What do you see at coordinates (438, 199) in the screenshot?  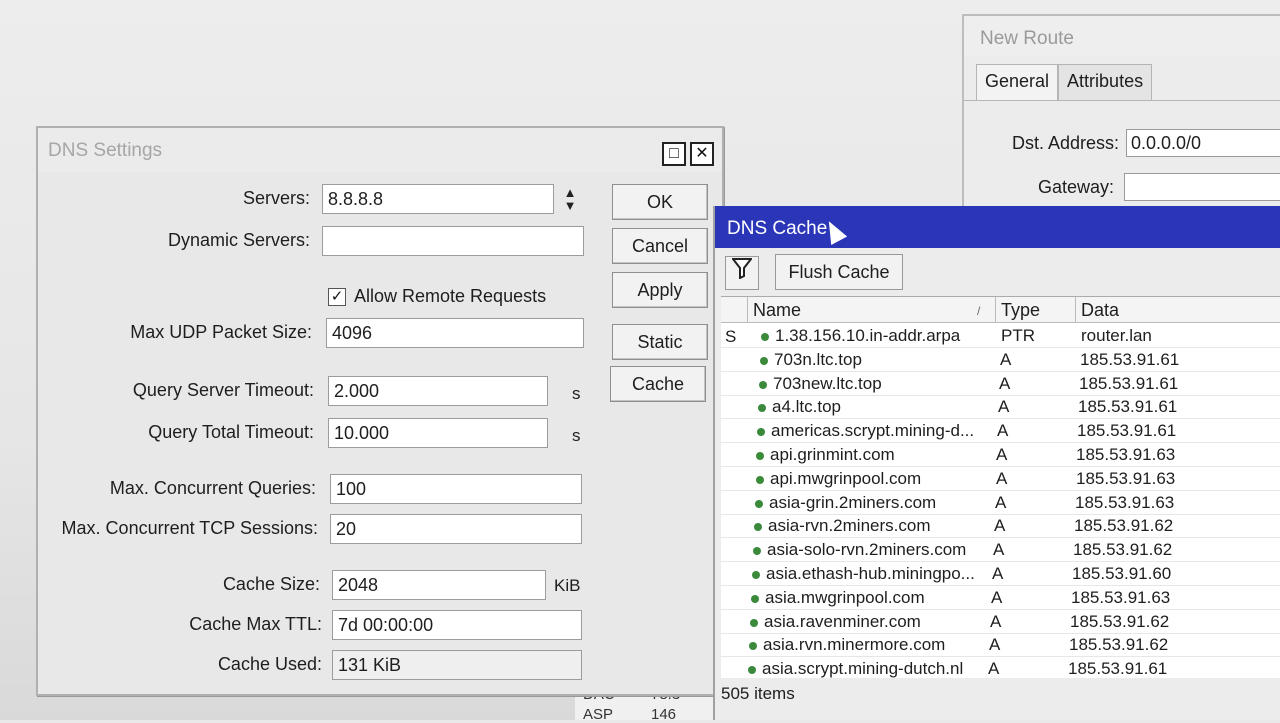 I see `servers-field: 8.8.8.8` at bounding box center [438, 199].